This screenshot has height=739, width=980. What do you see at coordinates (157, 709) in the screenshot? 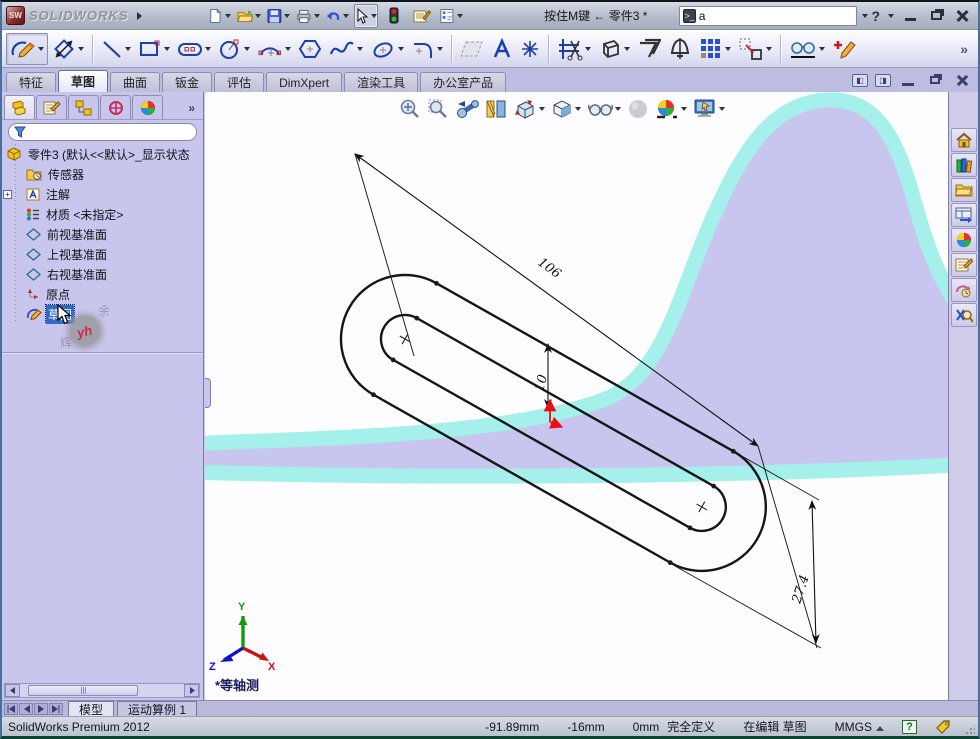
I see `tab-motion-study: 运动算例 1` at bounding box center [157, 709].